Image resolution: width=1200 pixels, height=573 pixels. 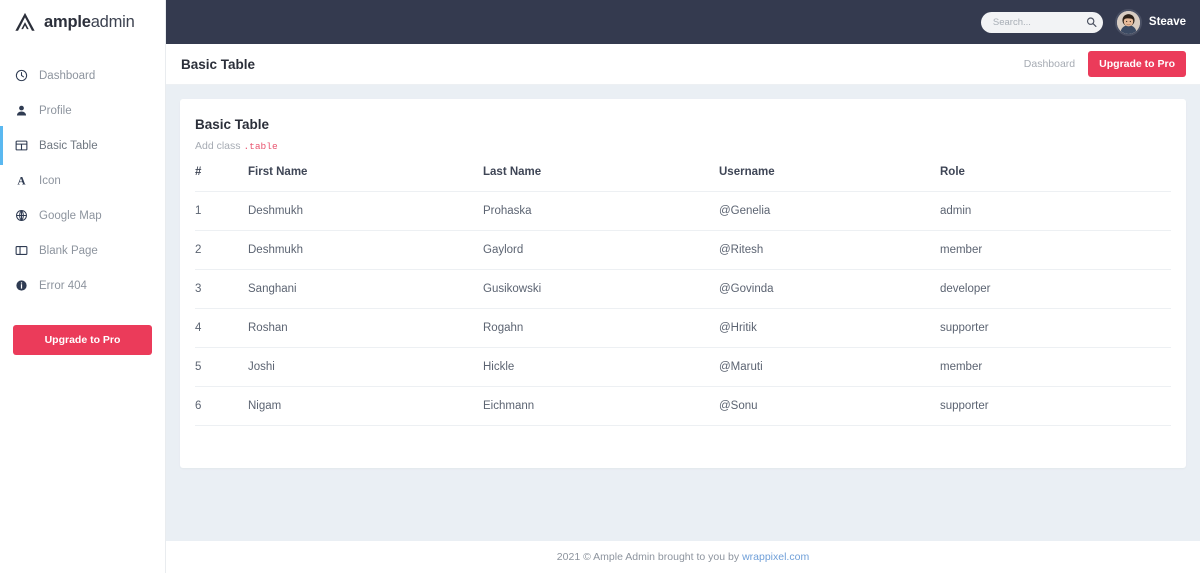 I want to click on search-input, so click(x=1041, y=22).